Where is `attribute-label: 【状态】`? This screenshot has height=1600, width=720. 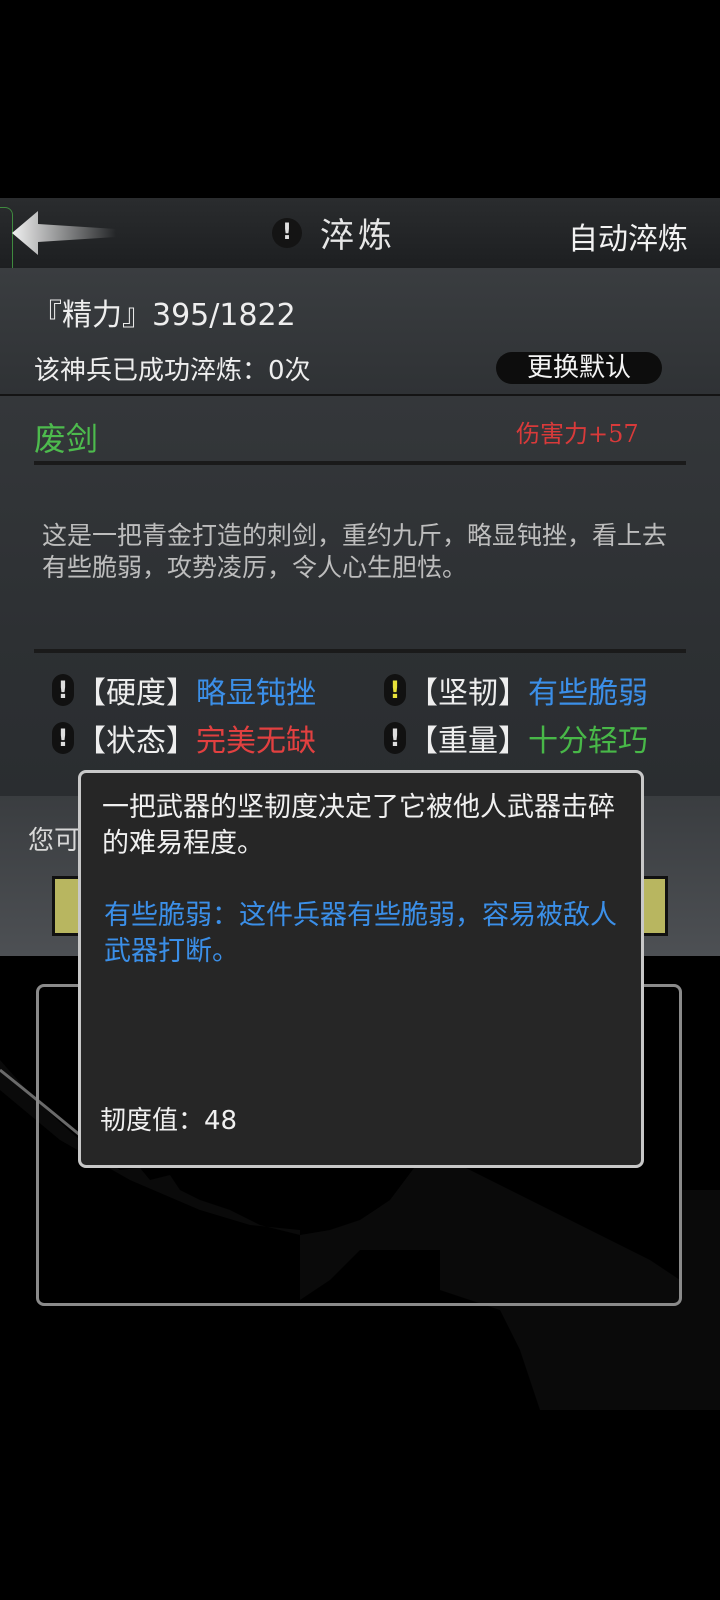 attribute-label: 【状态】 is located at coordinates (136, 741).